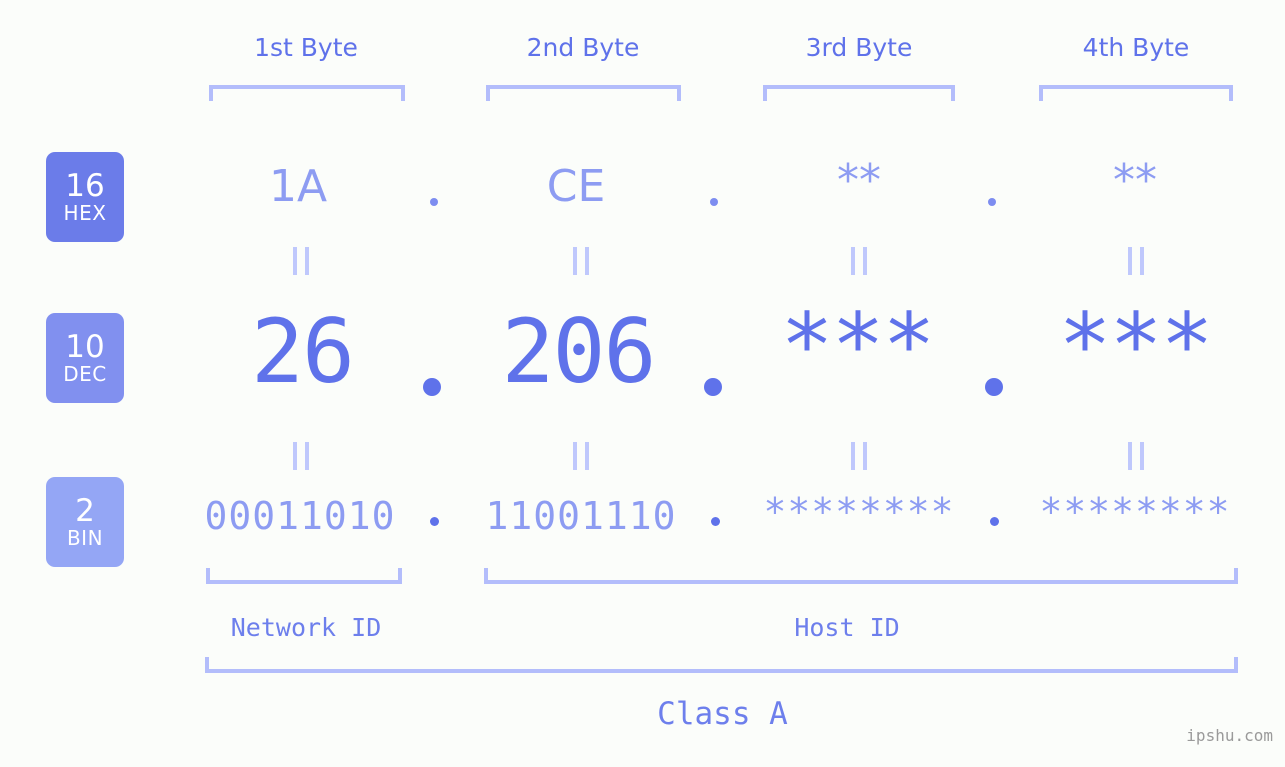  I want to click on network-id-label: Network ID, so click(306, 627).